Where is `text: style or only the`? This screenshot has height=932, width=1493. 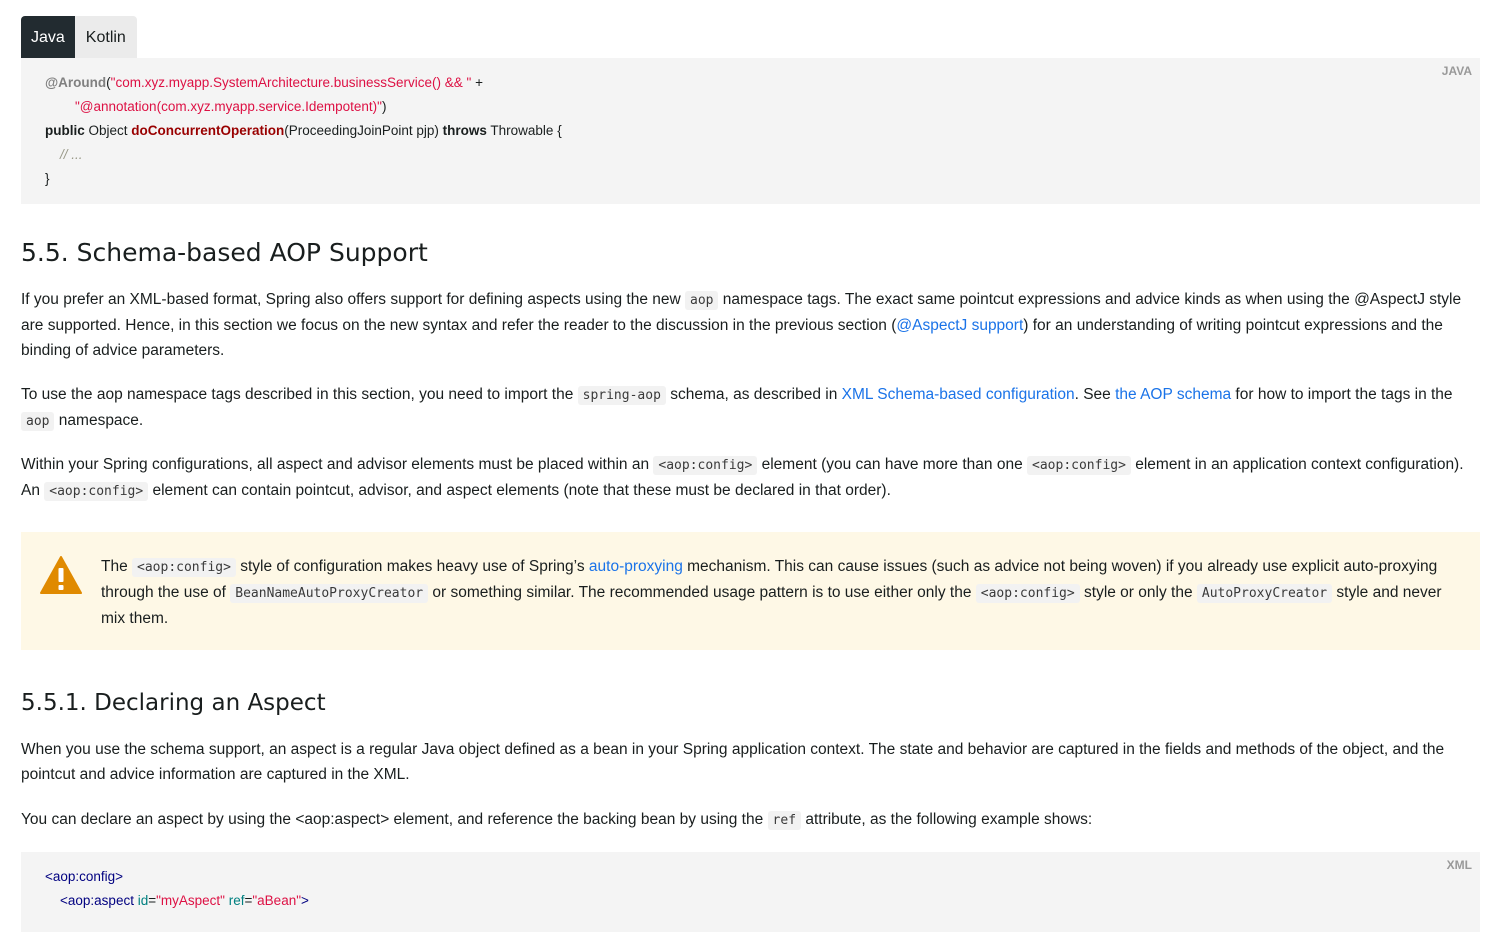 text: style or only the is located at coordinates (1138, 592).